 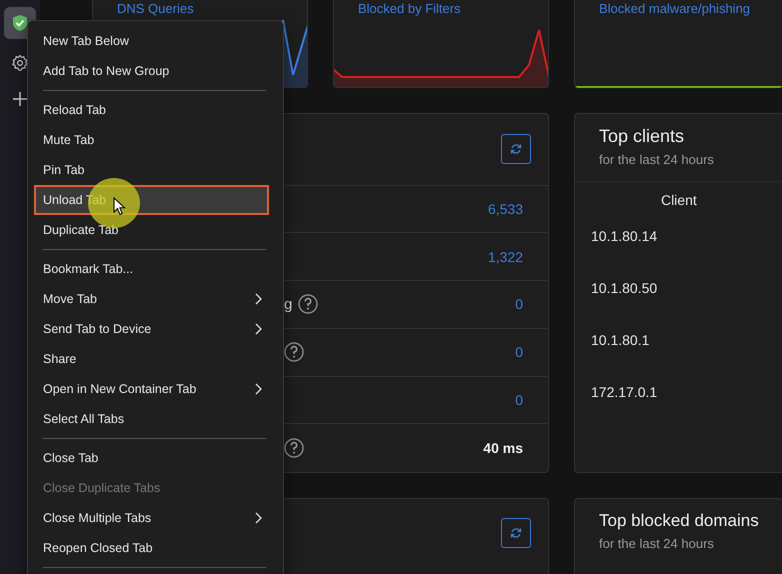 I want to click on menu-item: Reload Tab, so click(x=155, y=110).